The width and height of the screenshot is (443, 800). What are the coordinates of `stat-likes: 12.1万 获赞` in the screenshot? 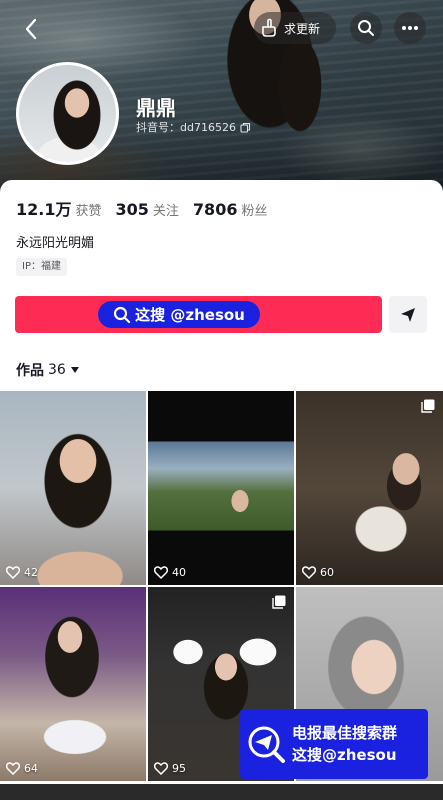 It's located at (59, 208).